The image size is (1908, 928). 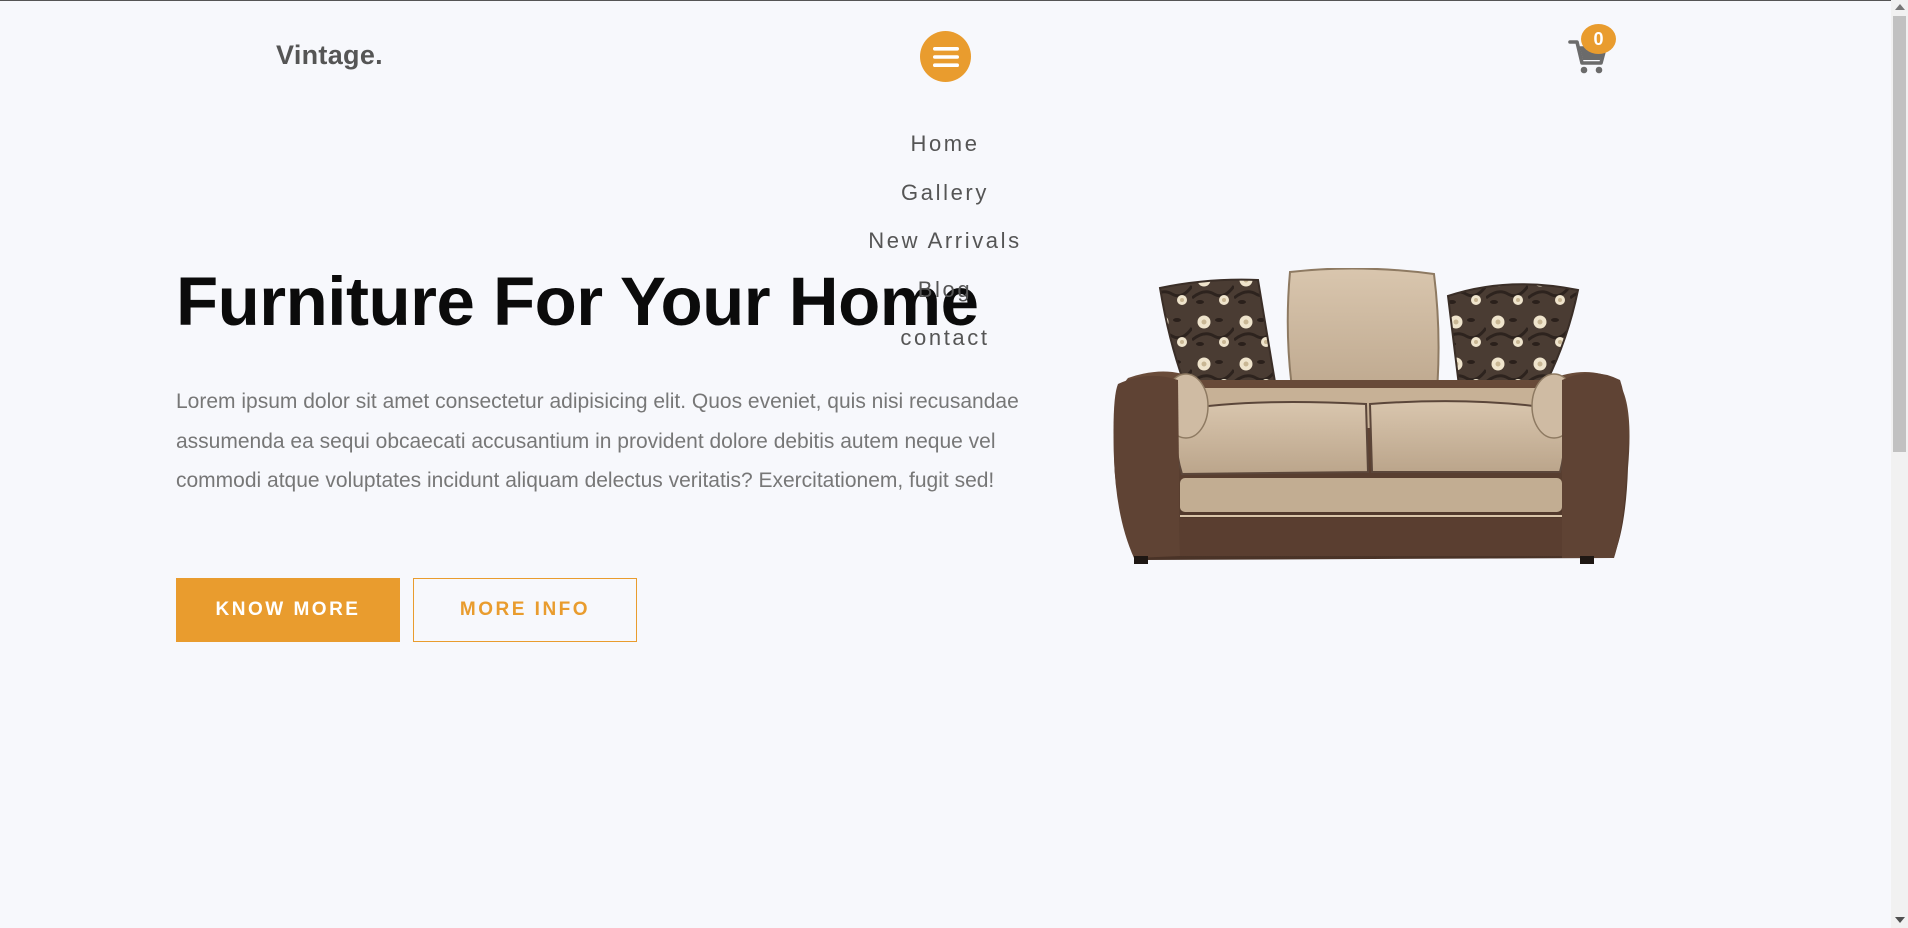 What do you see at coordinates (525, 610) in the screenshot?
I see `more-info-button: MORE INFO` at bounding box center [525, 610].